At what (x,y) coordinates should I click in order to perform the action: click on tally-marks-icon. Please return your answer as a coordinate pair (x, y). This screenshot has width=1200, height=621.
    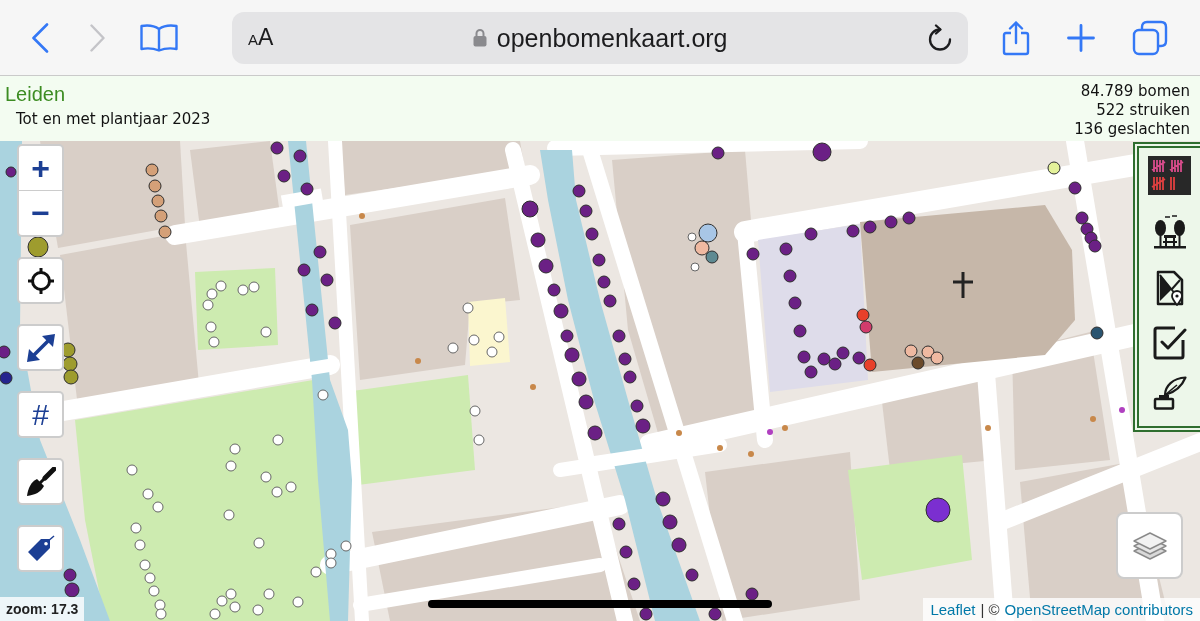
    Looking at the image, I should click on (1169, 175).